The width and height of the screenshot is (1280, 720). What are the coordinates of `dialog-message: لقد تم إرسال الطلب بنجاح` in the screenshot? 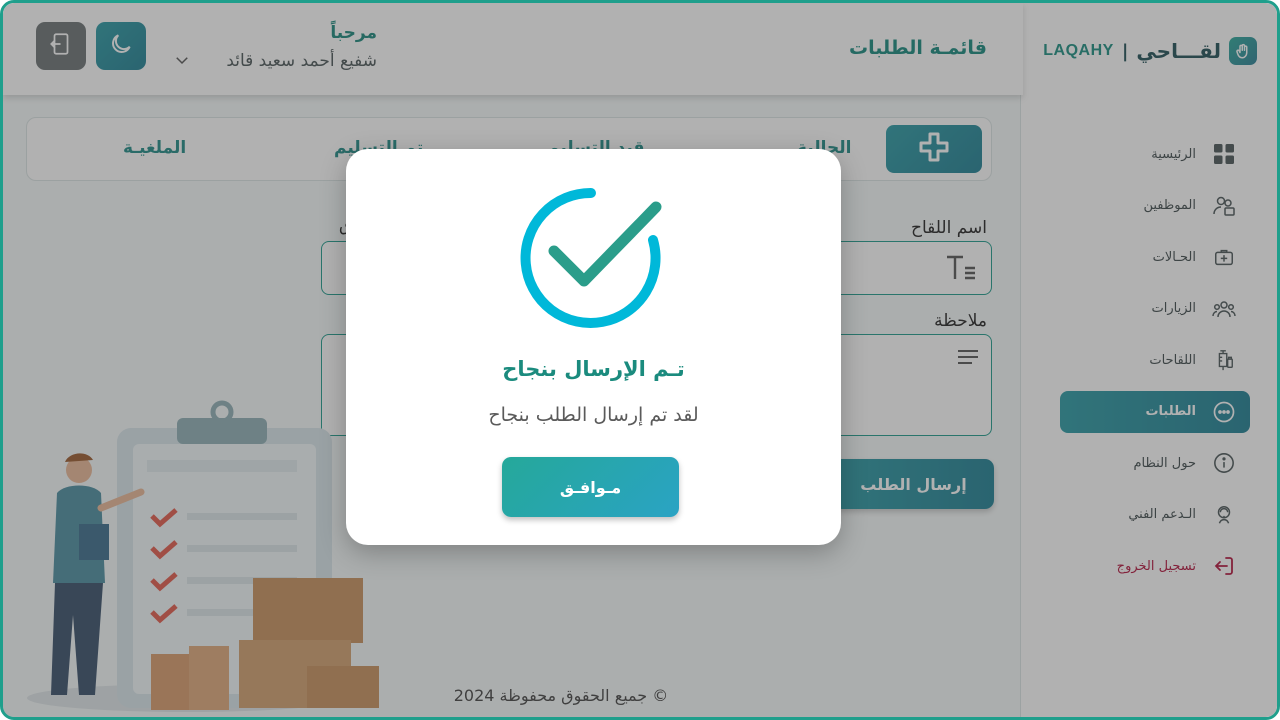 It's located at (593, 415).